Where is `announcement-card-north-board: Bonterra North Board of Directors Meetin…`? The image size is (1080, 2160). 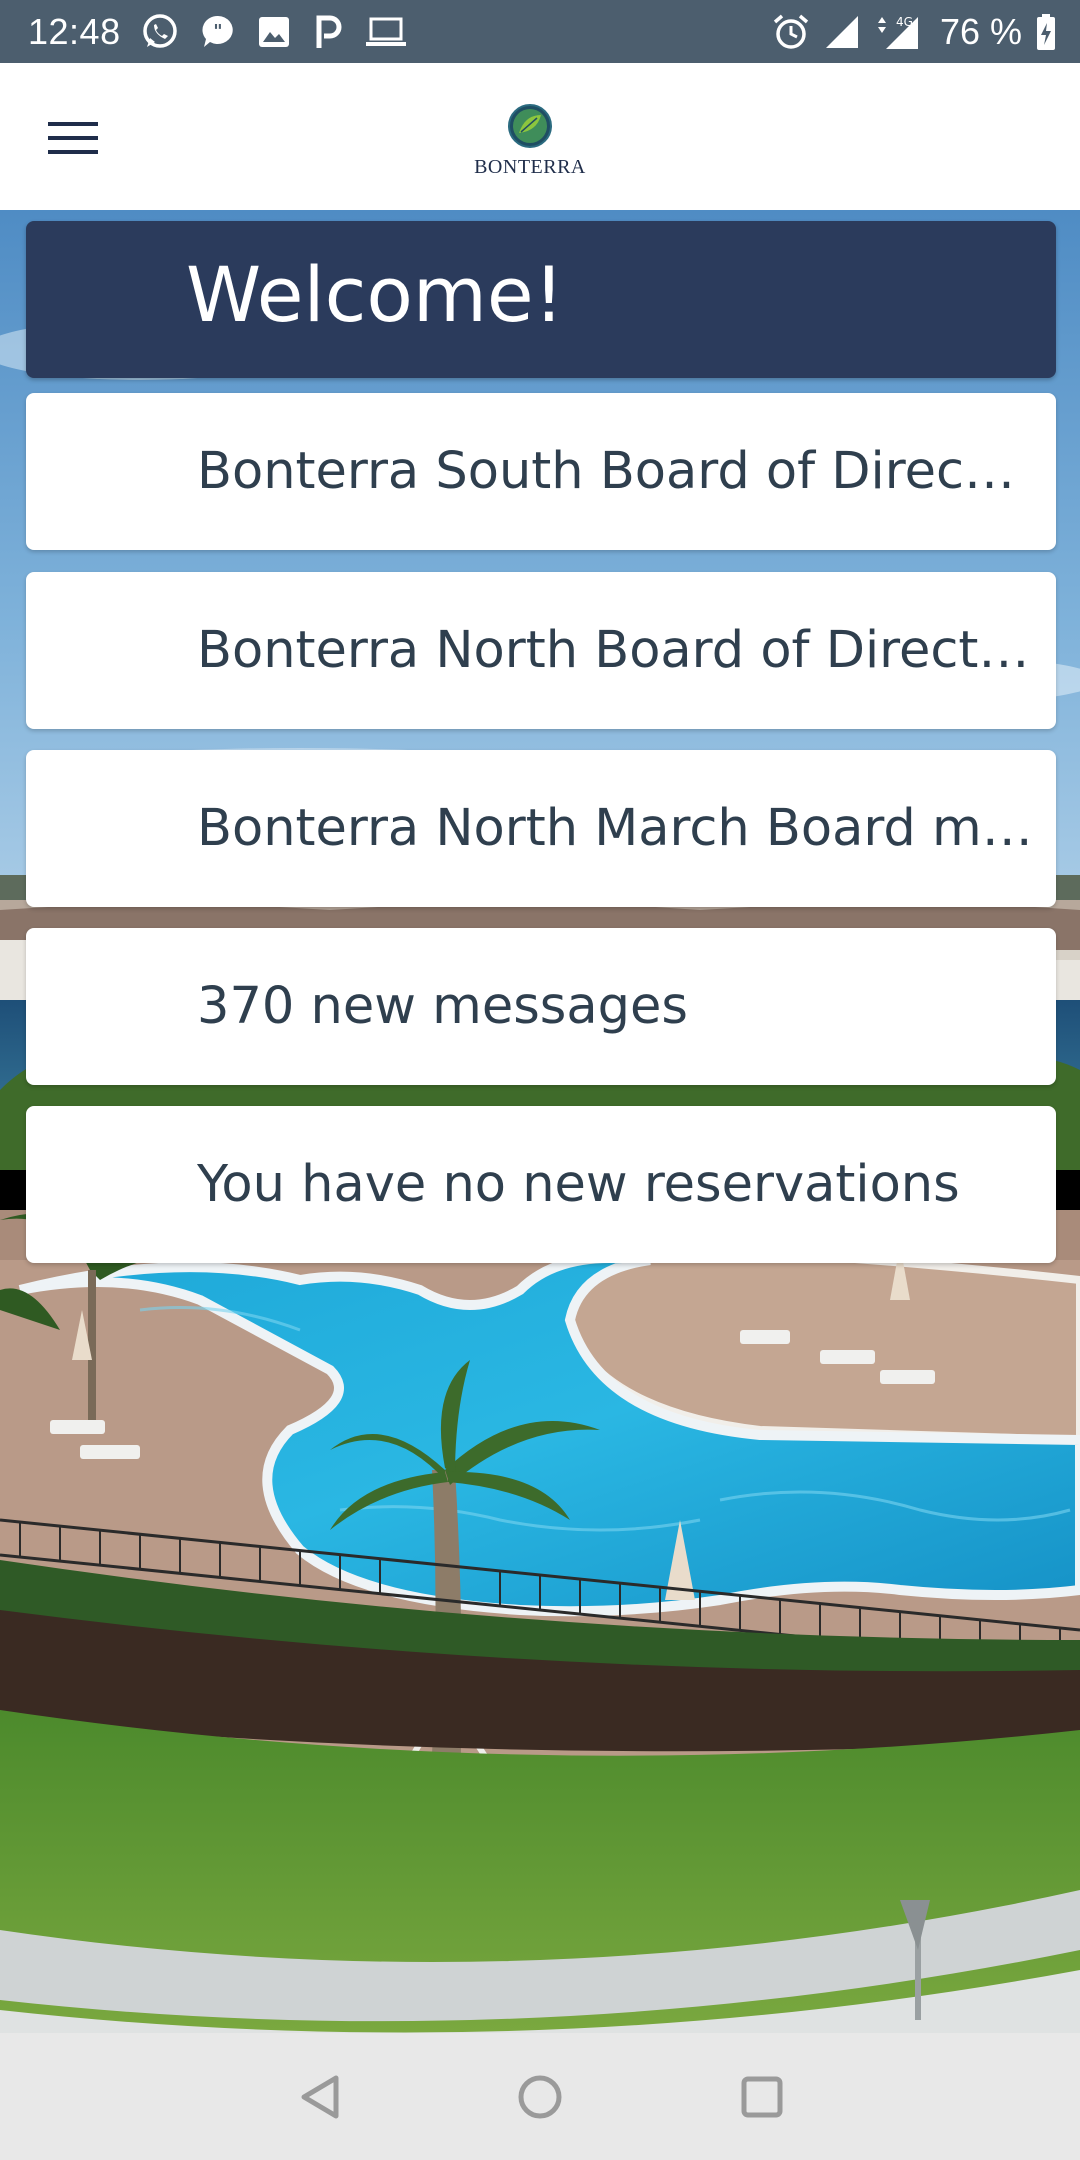
announcement-card-north-board: Bonterra North Board of Directors Meetin… is located at coordinates (541, 650).